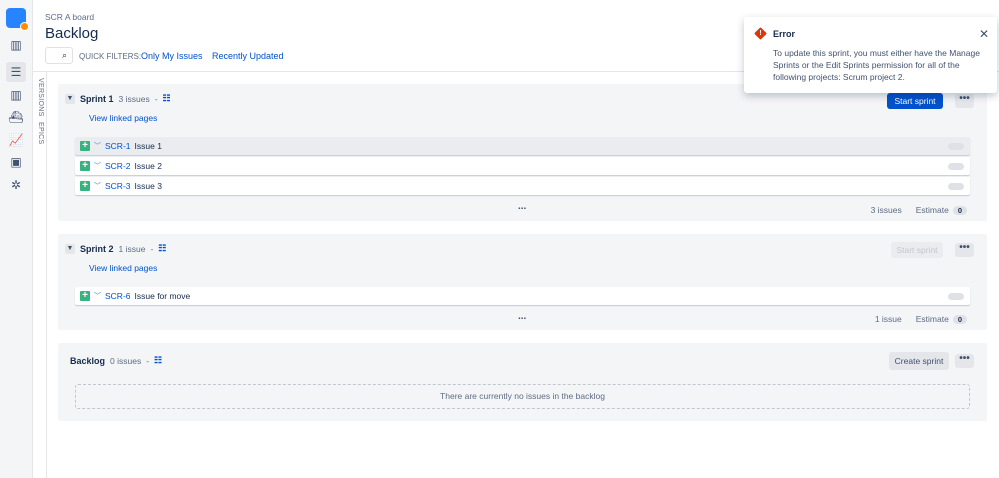  Describe the element at coordinates (148, 146) in the screenshot. I see `issue-summary: Issue 1` at that location.